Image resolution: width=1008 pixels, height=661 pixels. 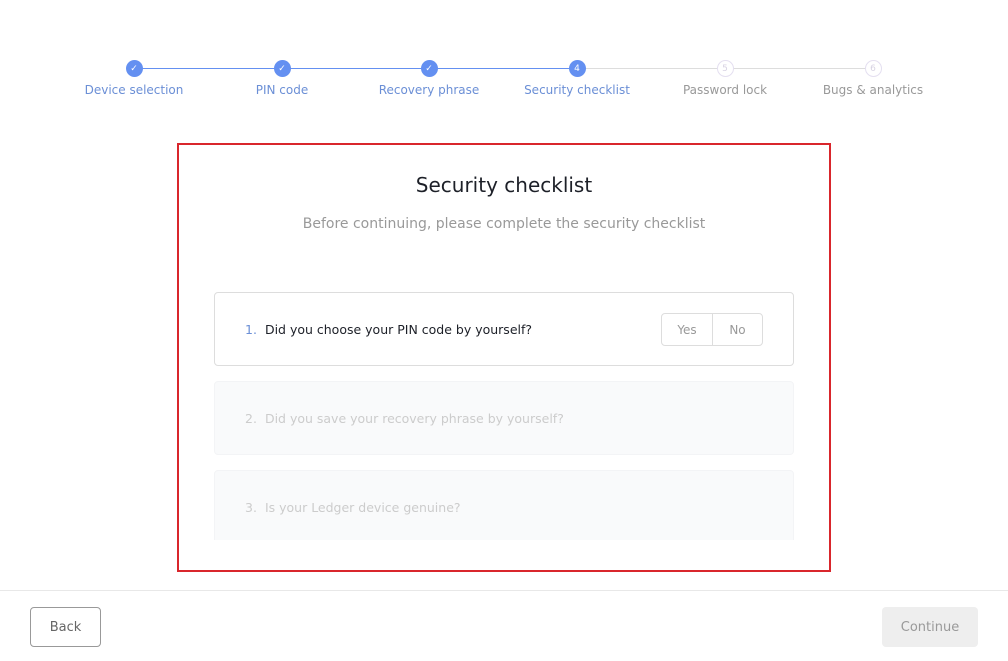 I want to click on step-security-checklist: 4 Security checklist, so click(x=577, y=78).